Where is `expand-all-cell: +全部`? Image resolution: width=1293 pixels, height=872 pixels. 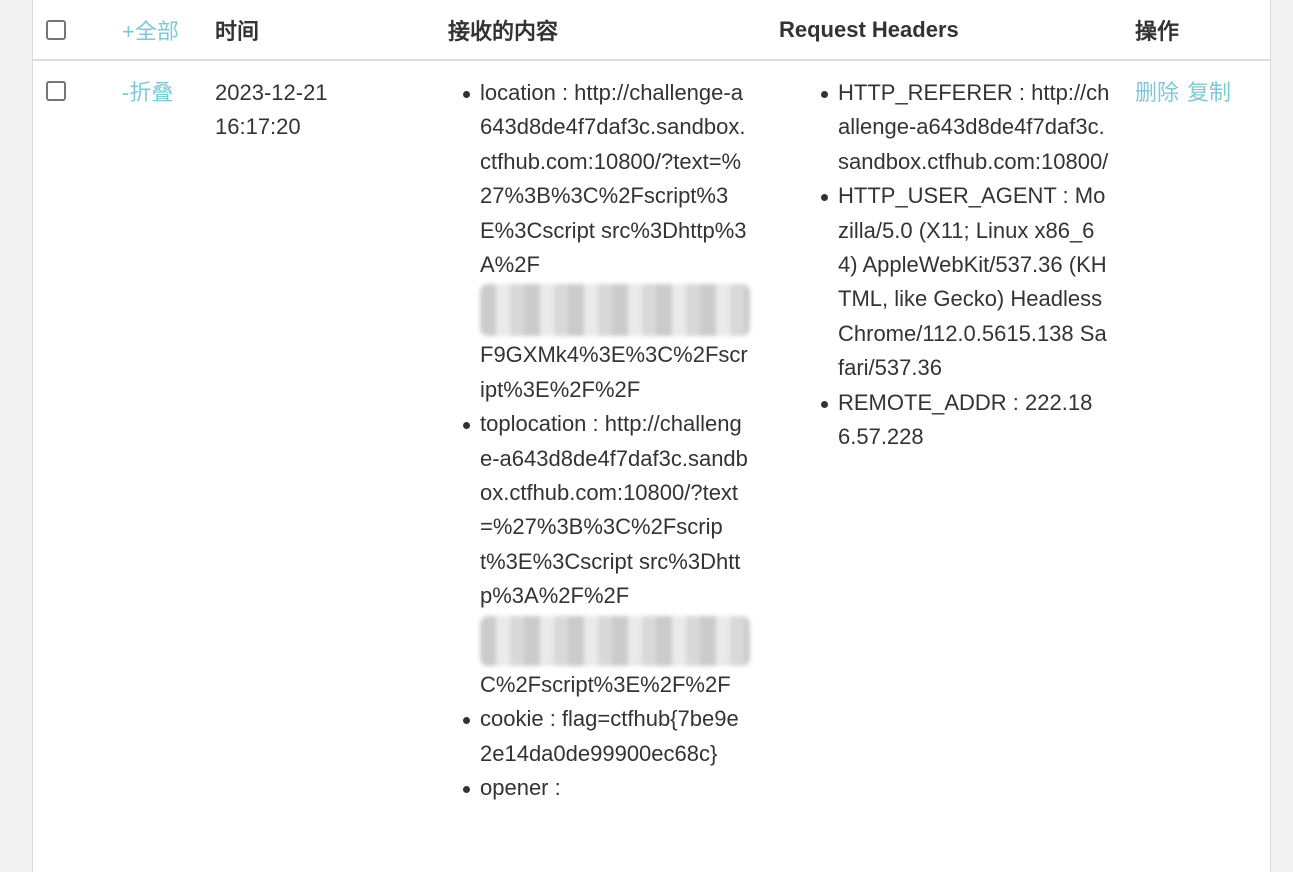
expand-all-cell: +全部 is located at coordinates (150, 30).